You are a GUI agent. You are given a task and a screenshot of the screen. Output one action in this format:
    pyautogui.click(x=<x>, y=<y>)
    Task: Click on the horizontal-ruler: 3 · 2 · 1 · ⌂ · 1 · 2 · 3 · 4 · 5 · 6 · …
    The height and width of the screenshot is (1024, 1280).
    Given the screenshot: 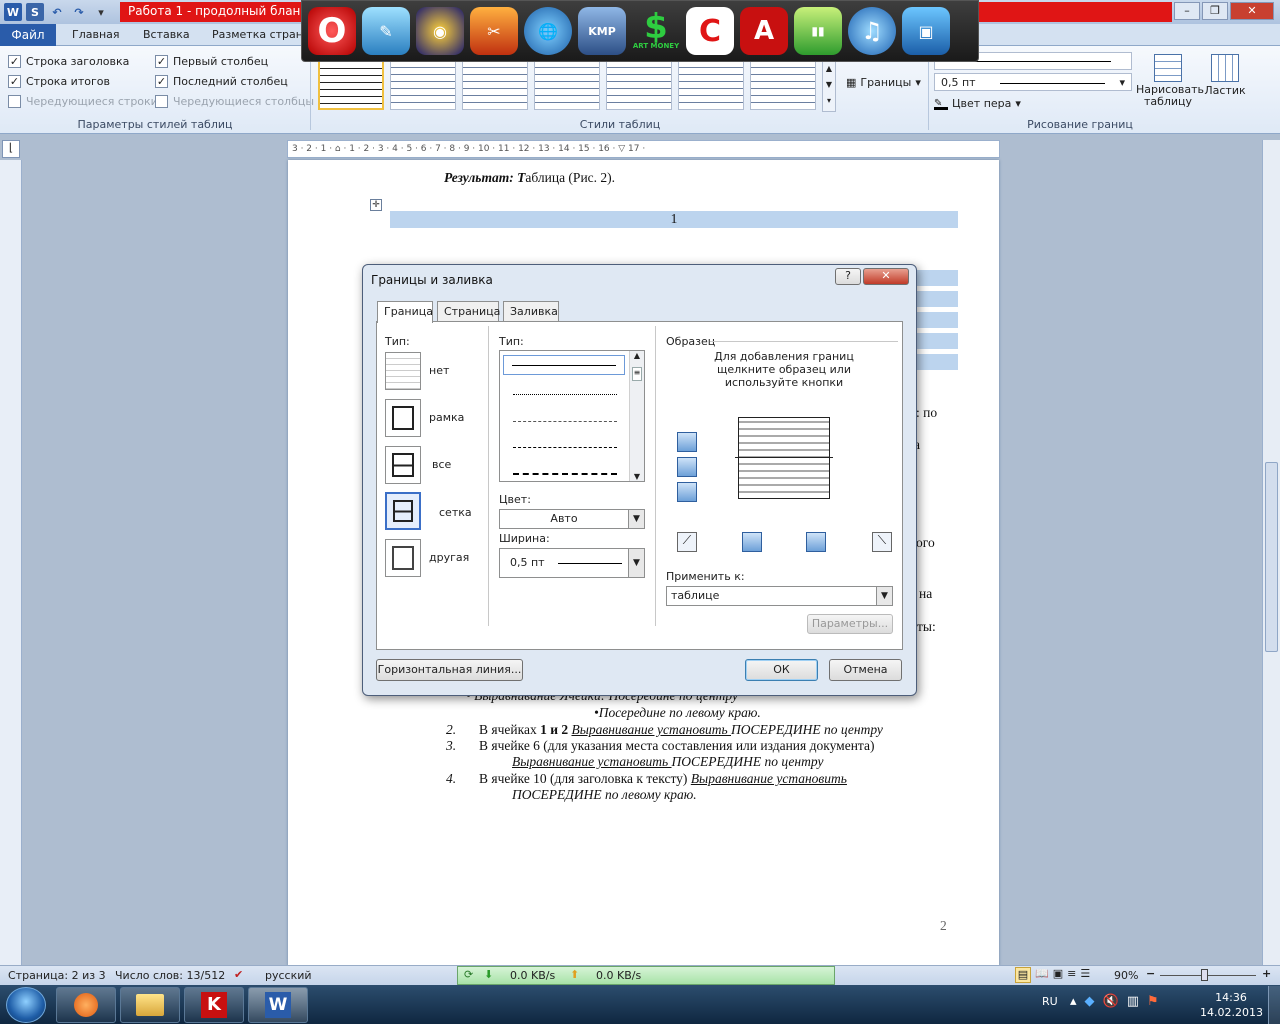 What is the action you would take?
    pyautogui.click(x=643, y=149)
    